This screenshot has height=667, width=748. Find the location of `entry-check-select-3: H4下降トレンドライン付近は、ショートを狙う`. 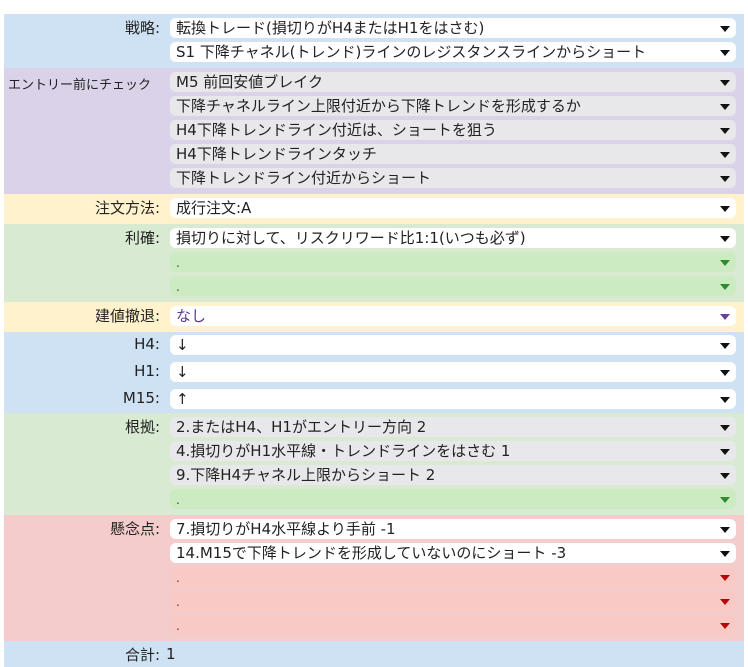

entry-check-select-3: H4下降トレンドライン付近は、ショートを狙う is located at coordinates (453, 130).